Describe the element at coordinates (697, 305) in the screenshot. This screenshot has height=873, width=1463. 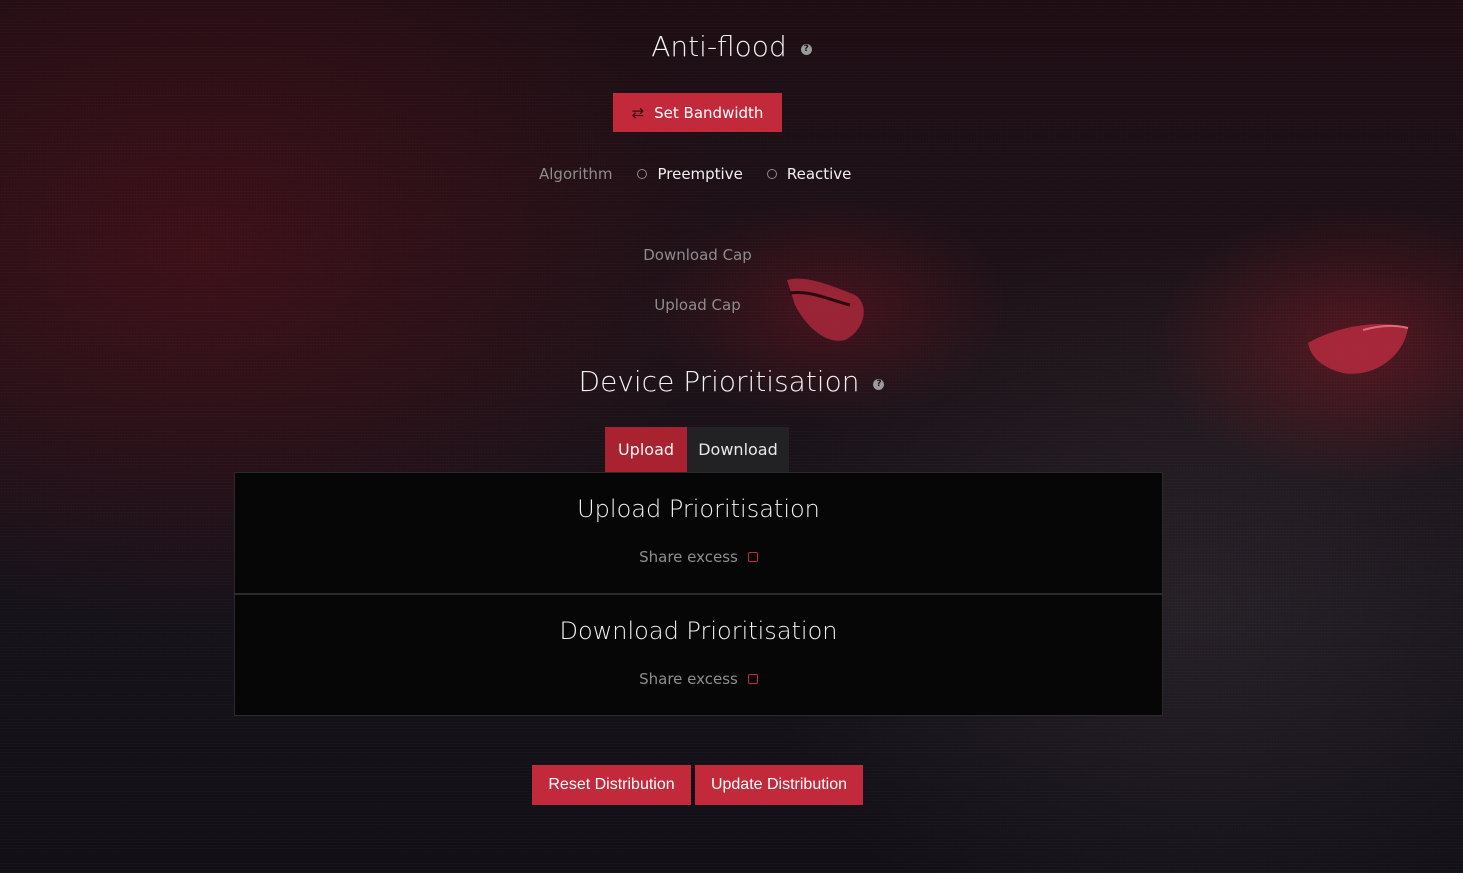
I see `upload-cap-label: Upload Cap` at that location.